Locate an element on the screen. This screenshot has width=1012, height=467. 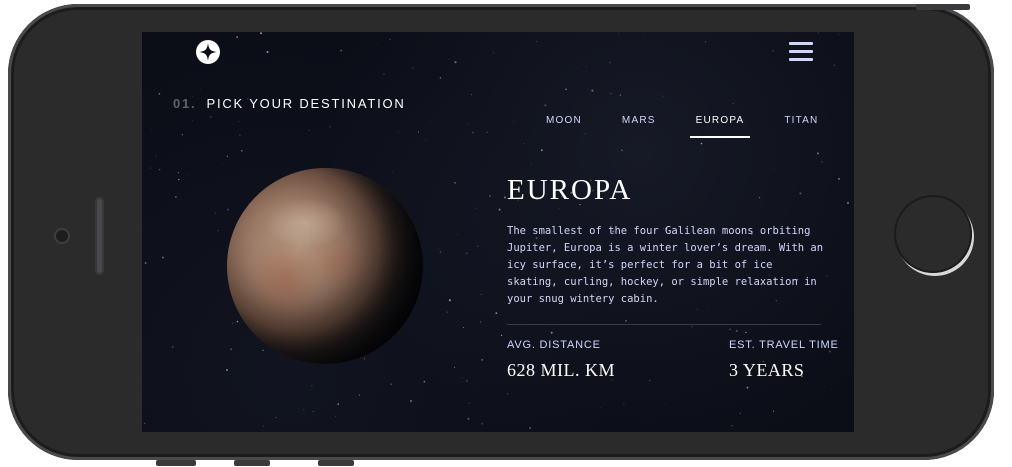
destination-tabs: MOON MARS EUROPA TITAN is located at coordinates (700, 126).